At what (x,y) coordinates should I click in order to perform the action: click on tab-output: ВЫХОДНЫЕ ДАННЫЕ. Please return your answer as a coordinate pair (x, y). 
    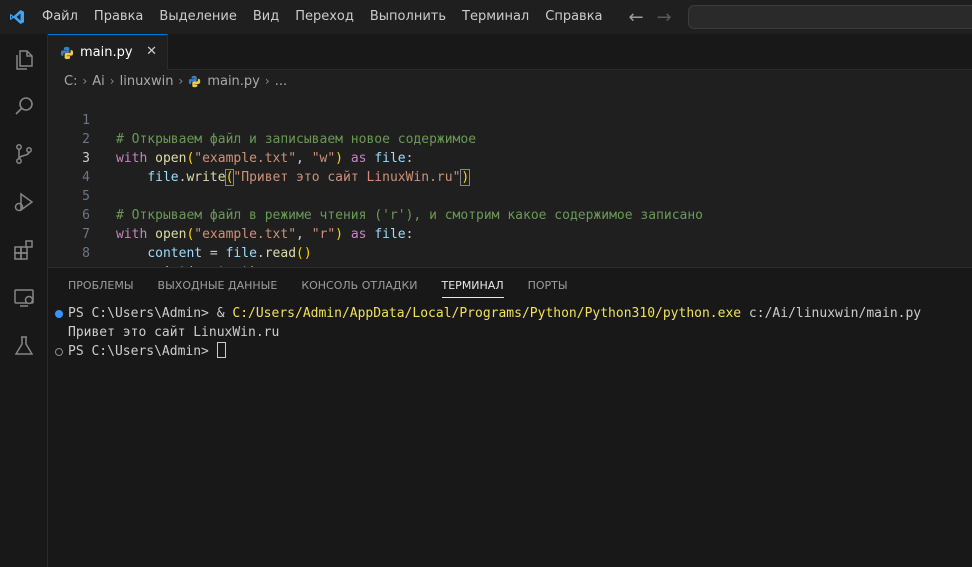
    Looking at the image, I should click on (218, 286).